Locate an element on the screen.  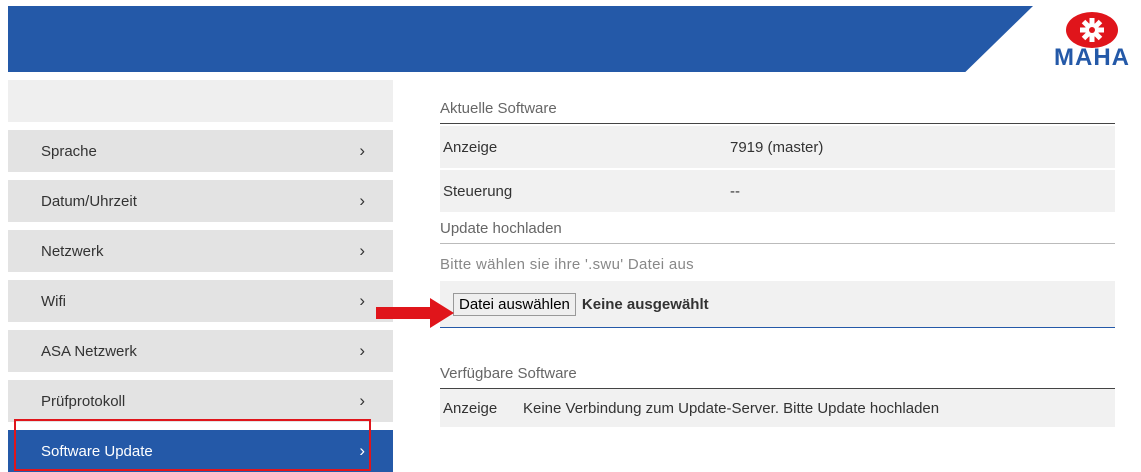
choose-file-button: Datei auswählen is located at coordinates (514, 304).